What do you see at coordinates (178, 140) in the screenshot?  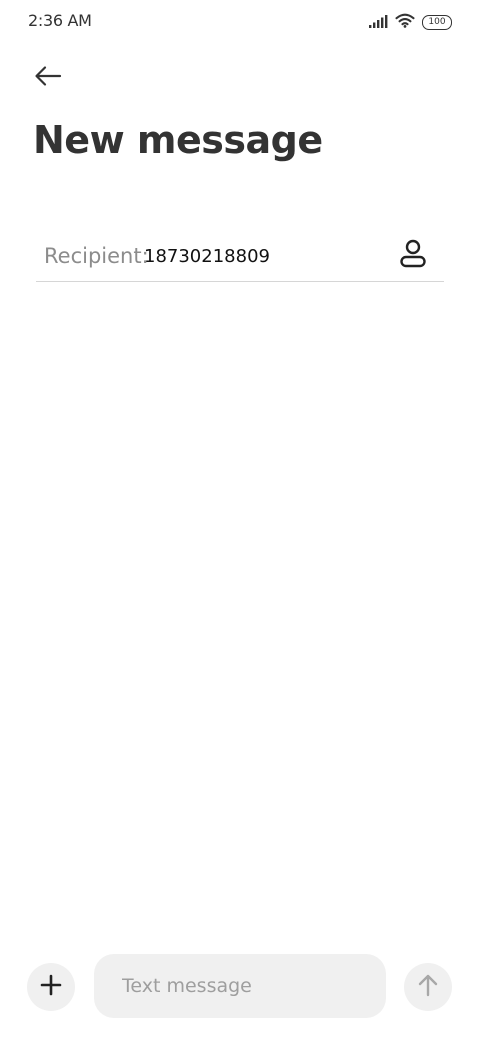 I see `page-title: New message` at bounding box center [178, 140].